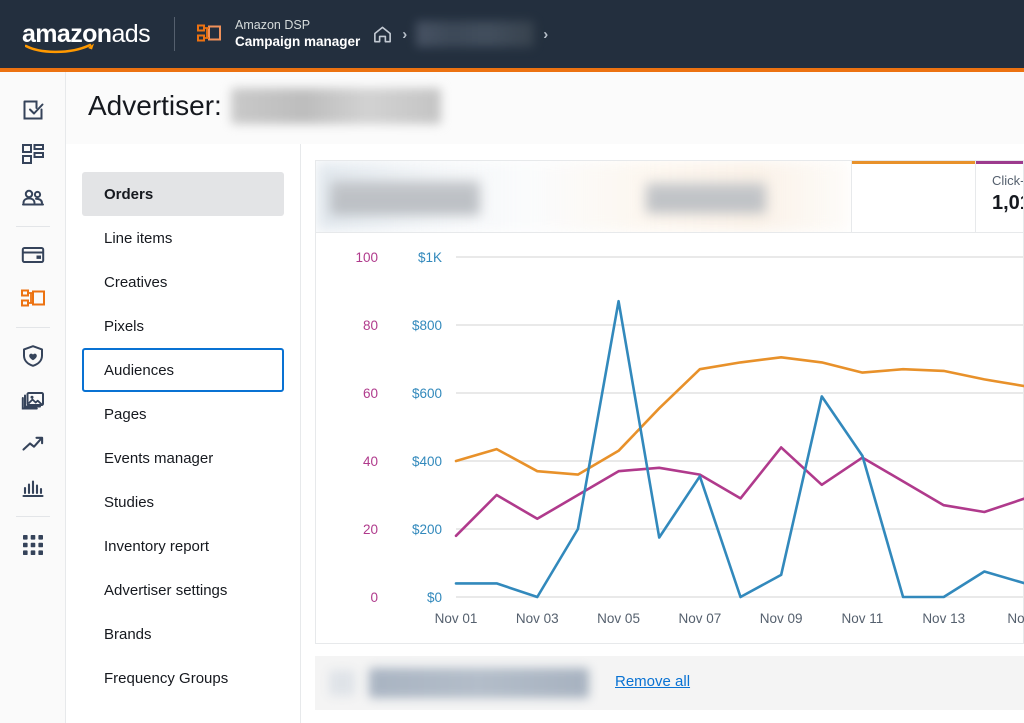 The height and width of the screenshot is (723, 1024). What do you see at coordinates (370, 529) in the screenshot?
I see `y-axis-left-tick: 20` at bounding box center [370, 529].